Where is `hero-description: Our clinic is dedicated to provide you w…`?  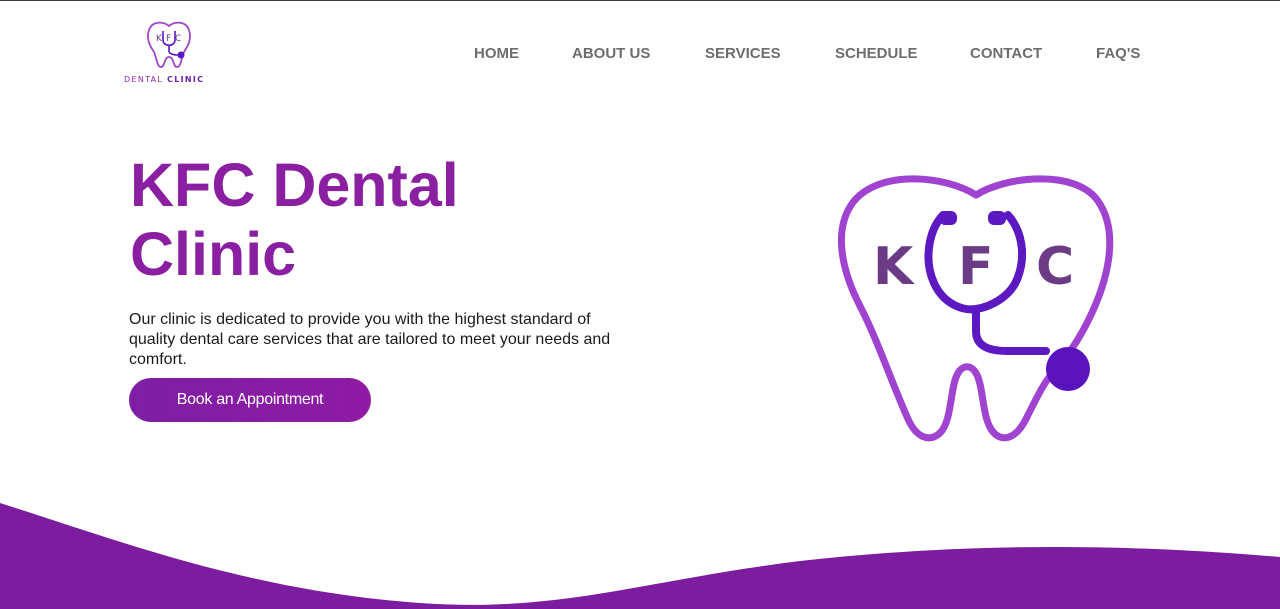
hero-description: Our clinic is dedicated to provide you w… is located at coordinates (370, 339).